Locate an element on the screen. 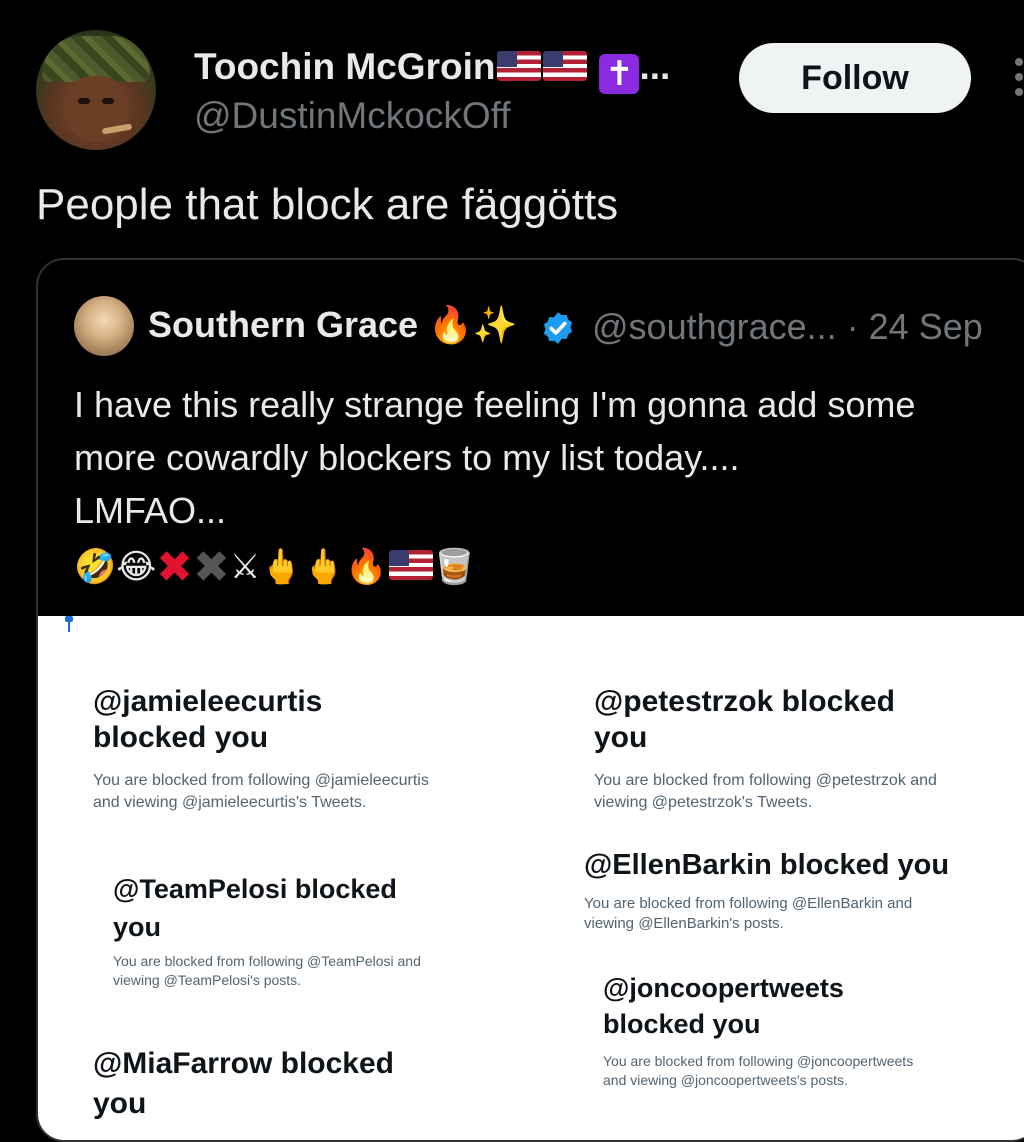 The image size is (1024, 1142). latin-cross-icon: ✝ is located at coordinates (619, 74).